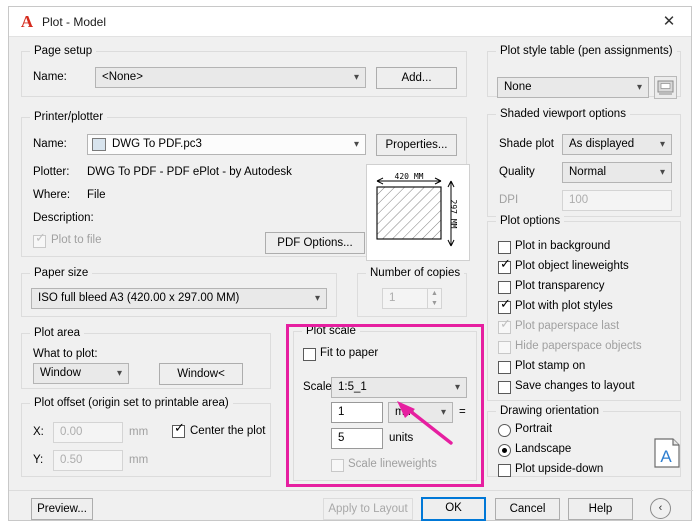 The height and width of the screenshot is (529, 700). Describe the element at coordinates (50, 144) in the screenshot. I see `printer-name-label: Name:` at that location.